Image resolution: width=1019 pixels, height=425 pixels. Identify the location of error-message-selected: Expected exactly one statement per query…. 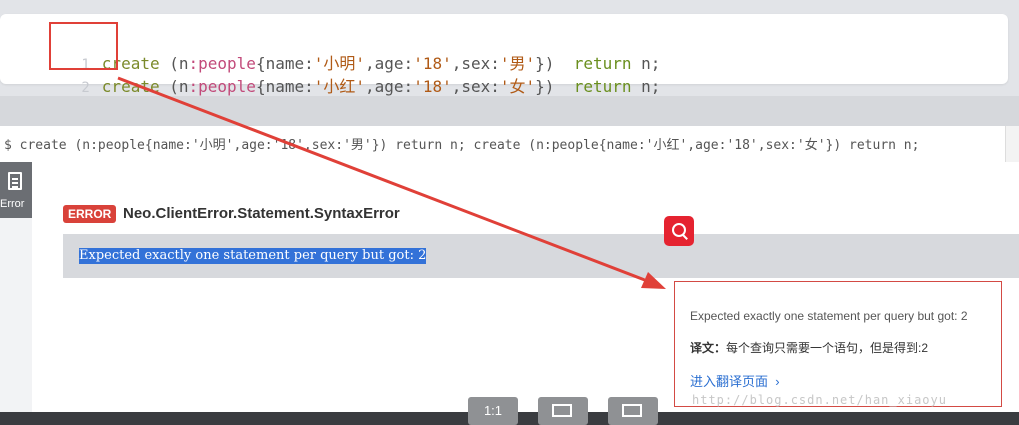
(253, 256).